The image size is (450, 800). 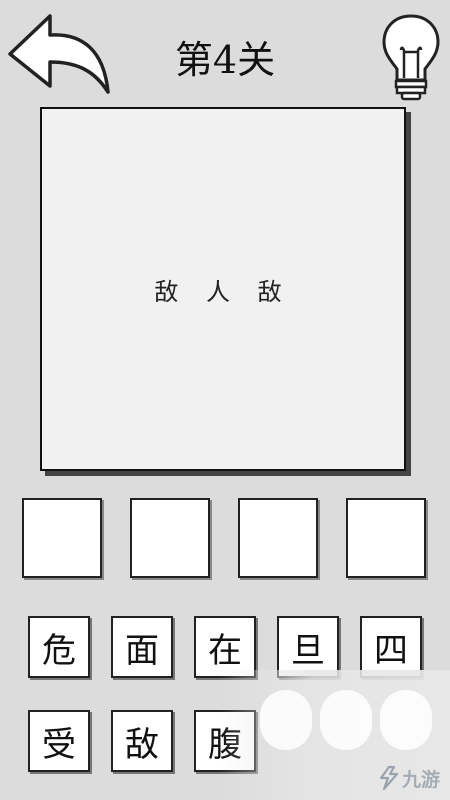 I want to click on candidate-tile: 受, so click(x=59, y=741).